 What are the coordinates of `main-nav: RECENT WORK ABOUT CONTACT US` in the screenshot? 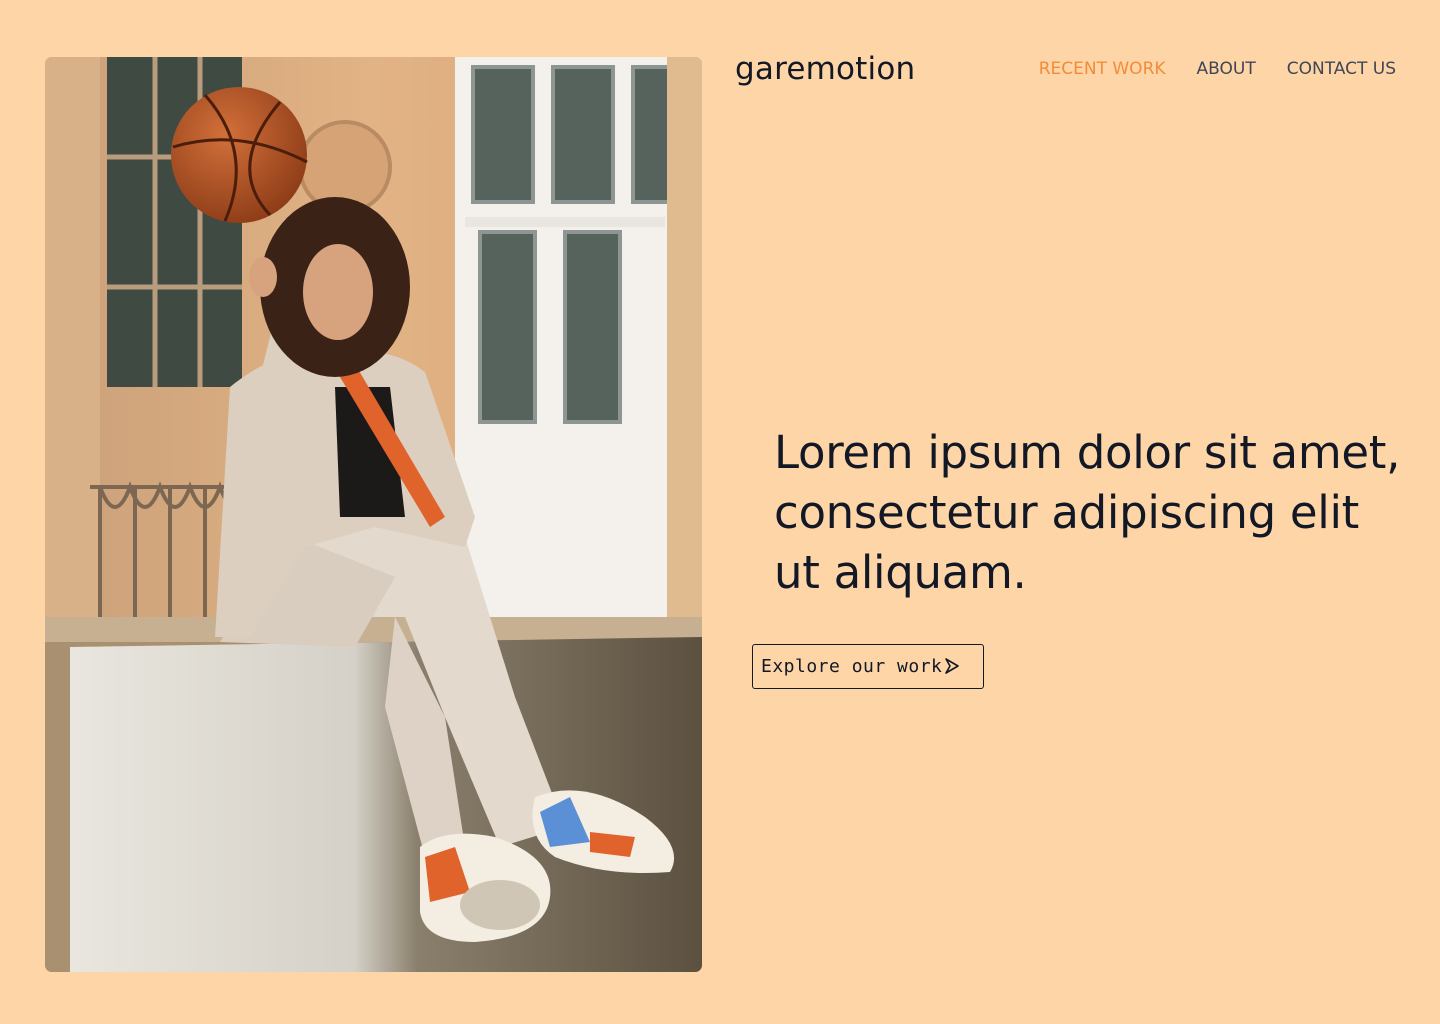 It's located at (1217, 69).